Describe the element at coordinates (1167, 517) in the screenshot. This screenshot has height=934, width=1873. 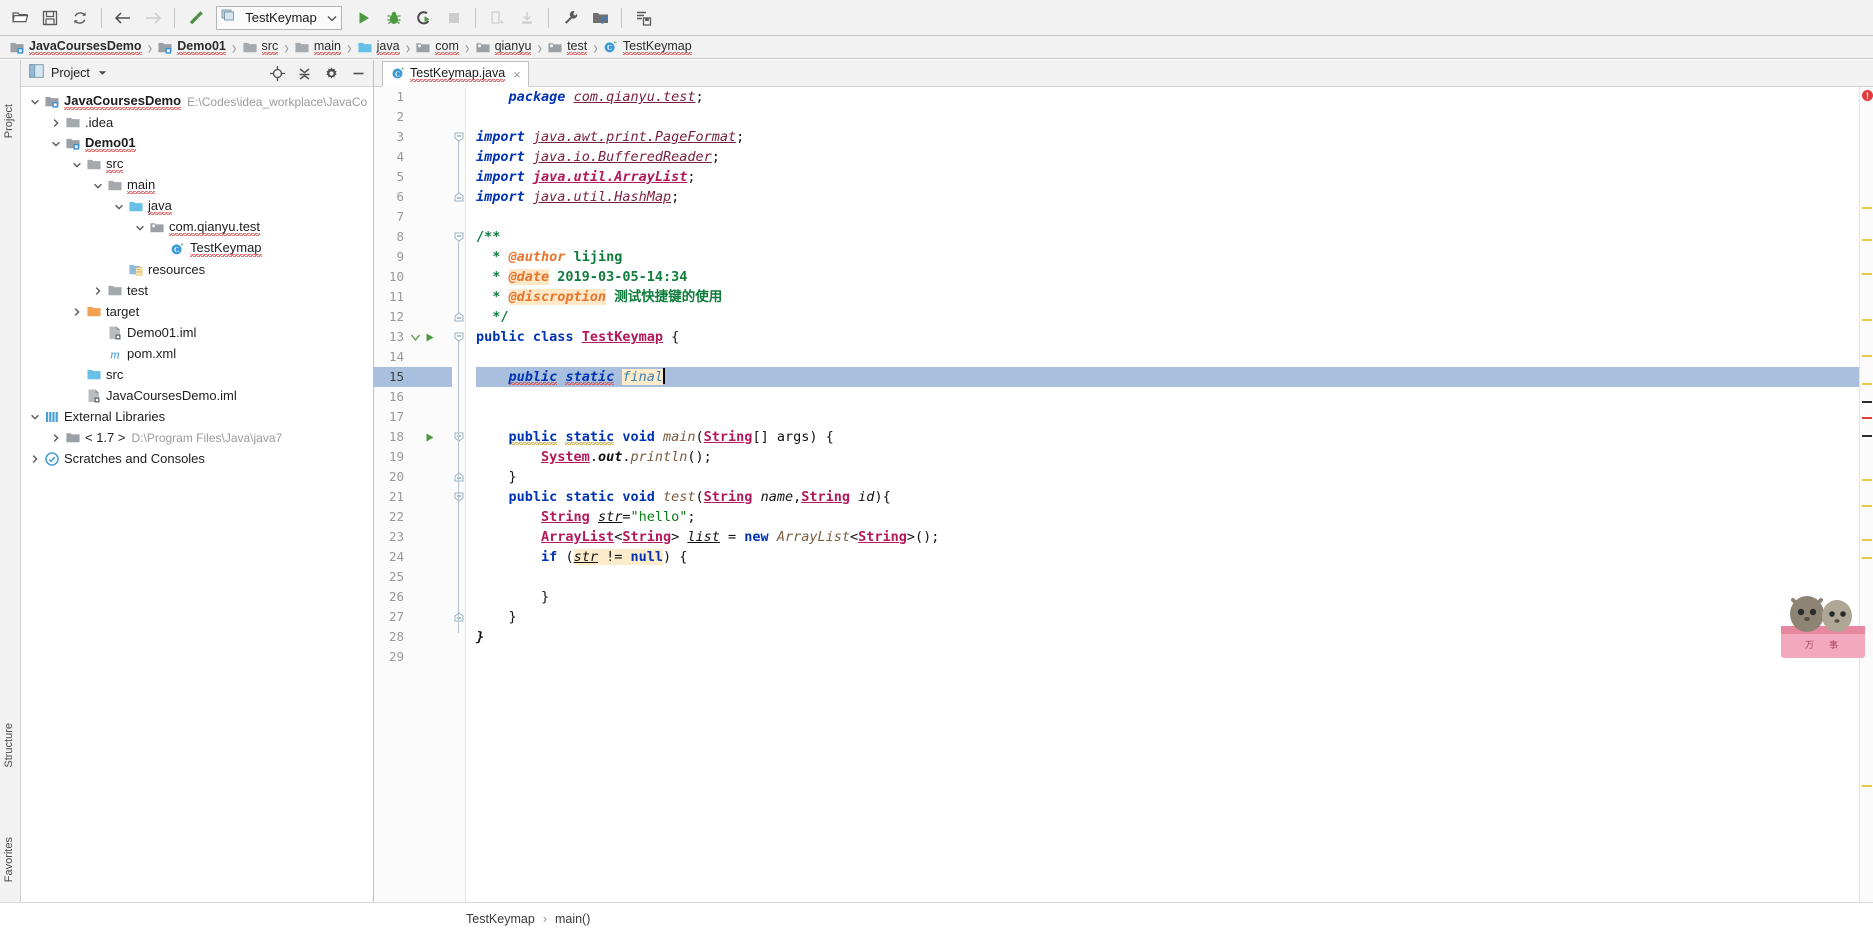
I see `code-line-22: String str="hello";` at that location.